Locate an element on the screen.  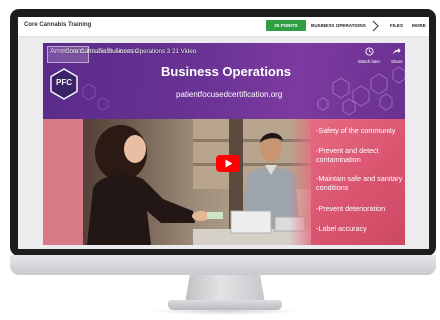
divider-stripe is located at coordinates (301, 182).